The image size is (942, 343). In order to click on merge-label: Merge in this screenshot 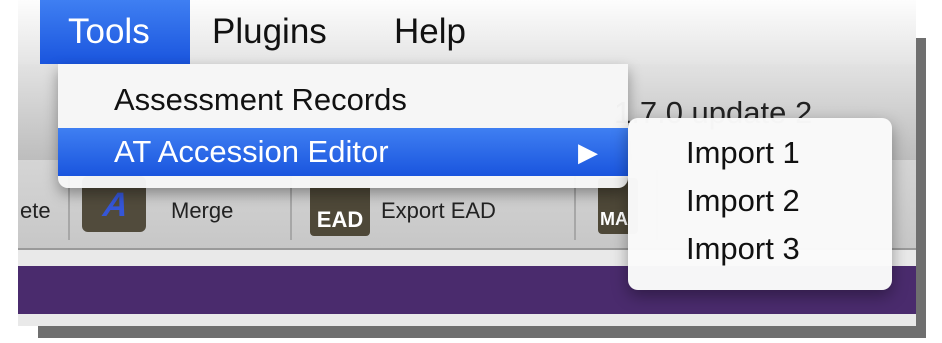, I will do `click(202, 210)`.